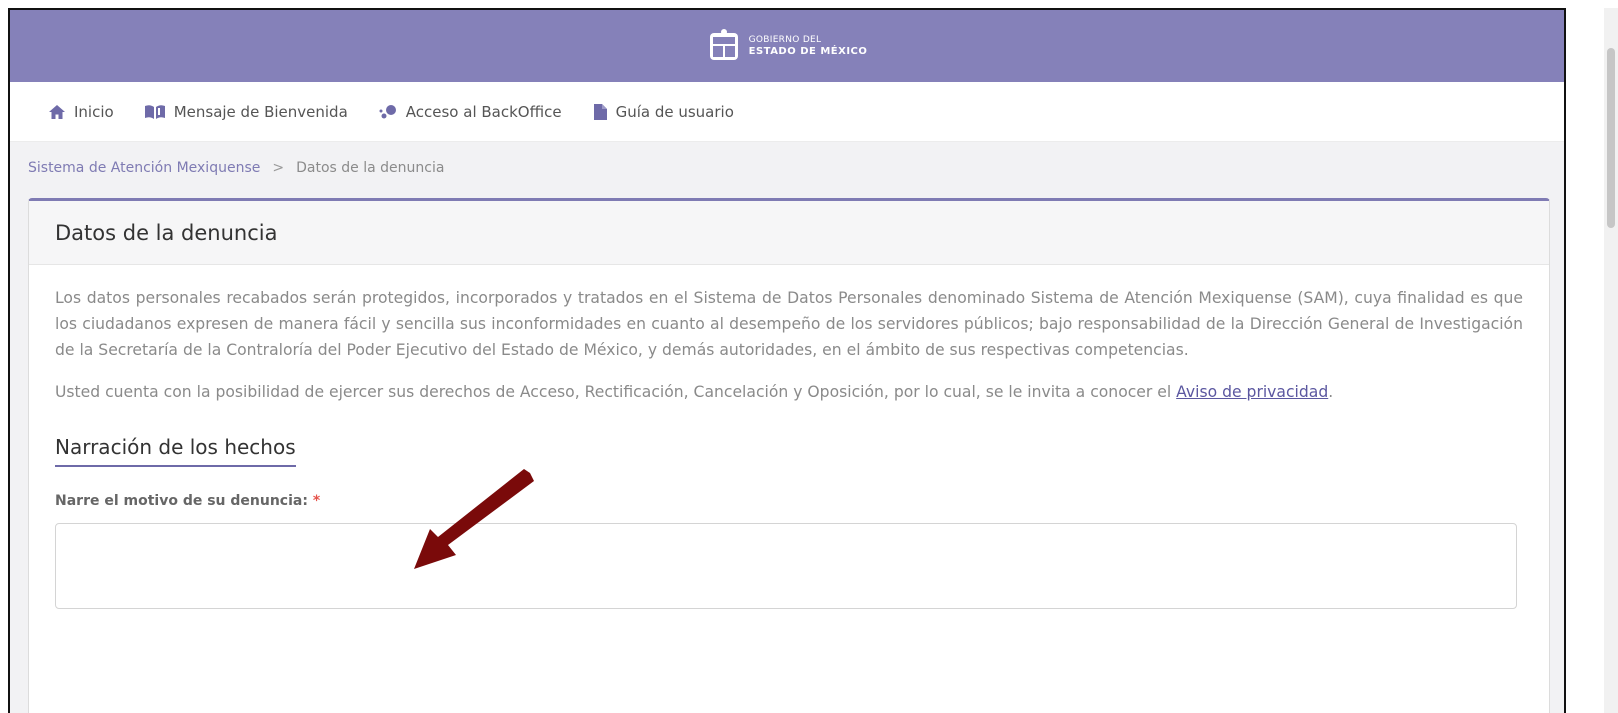 The height and width of the screenshot is (713, 1618). I want to click on logo-line1: GOBIERNO DEL, so click(785, 39).